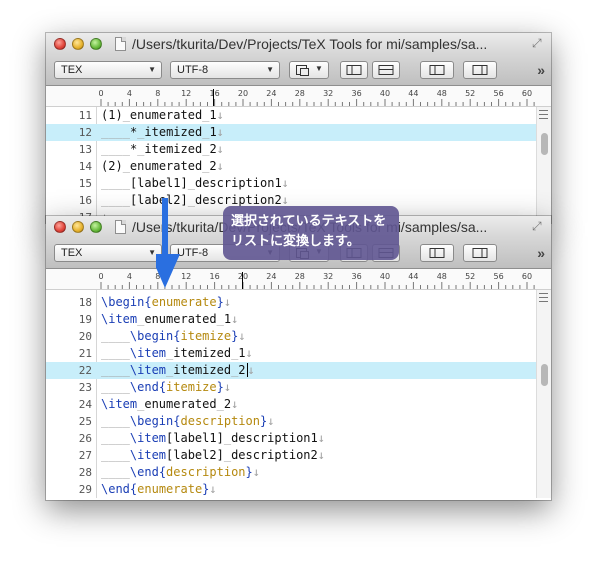 Image resolution: width=595 pixels, height=580 pixels. What do you see at coordinates (298, 183) in the screenshot?
I see `editor-line: 15 ____[label1]_description1↓` at bounding box center [298, 183].